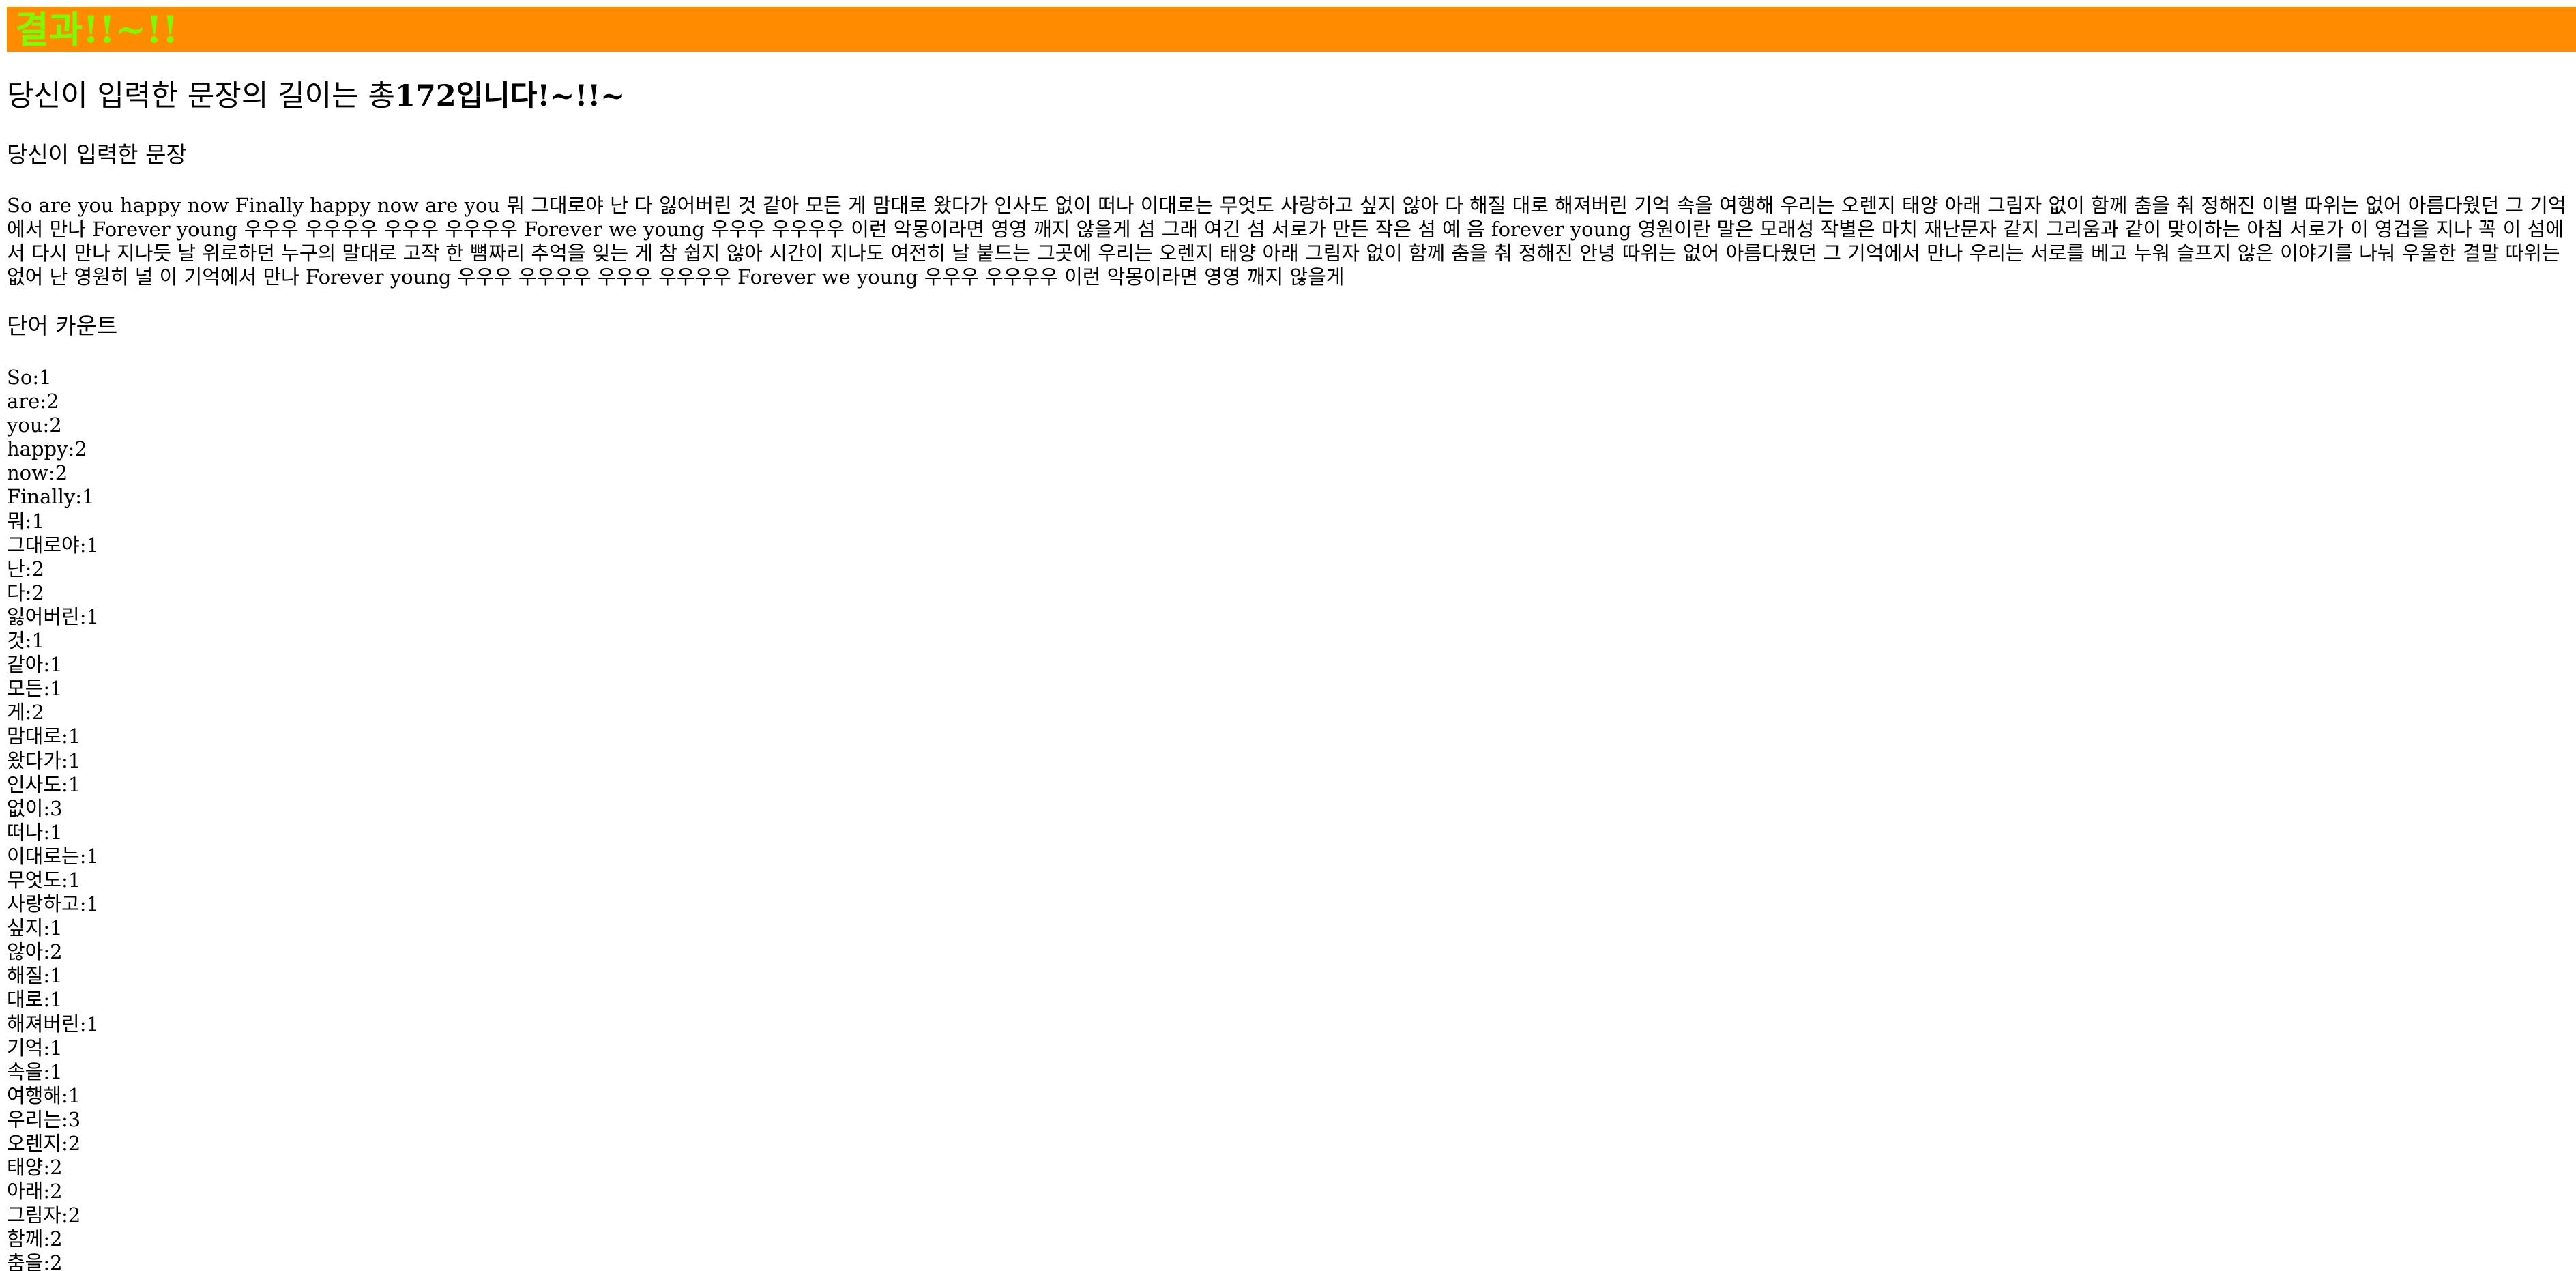 The height and width of the screenshot is (1271, 2576). Describe the element at coordinates (97, 30) in the screenshot. I see `result-title: 결과!!~!!` at that location.